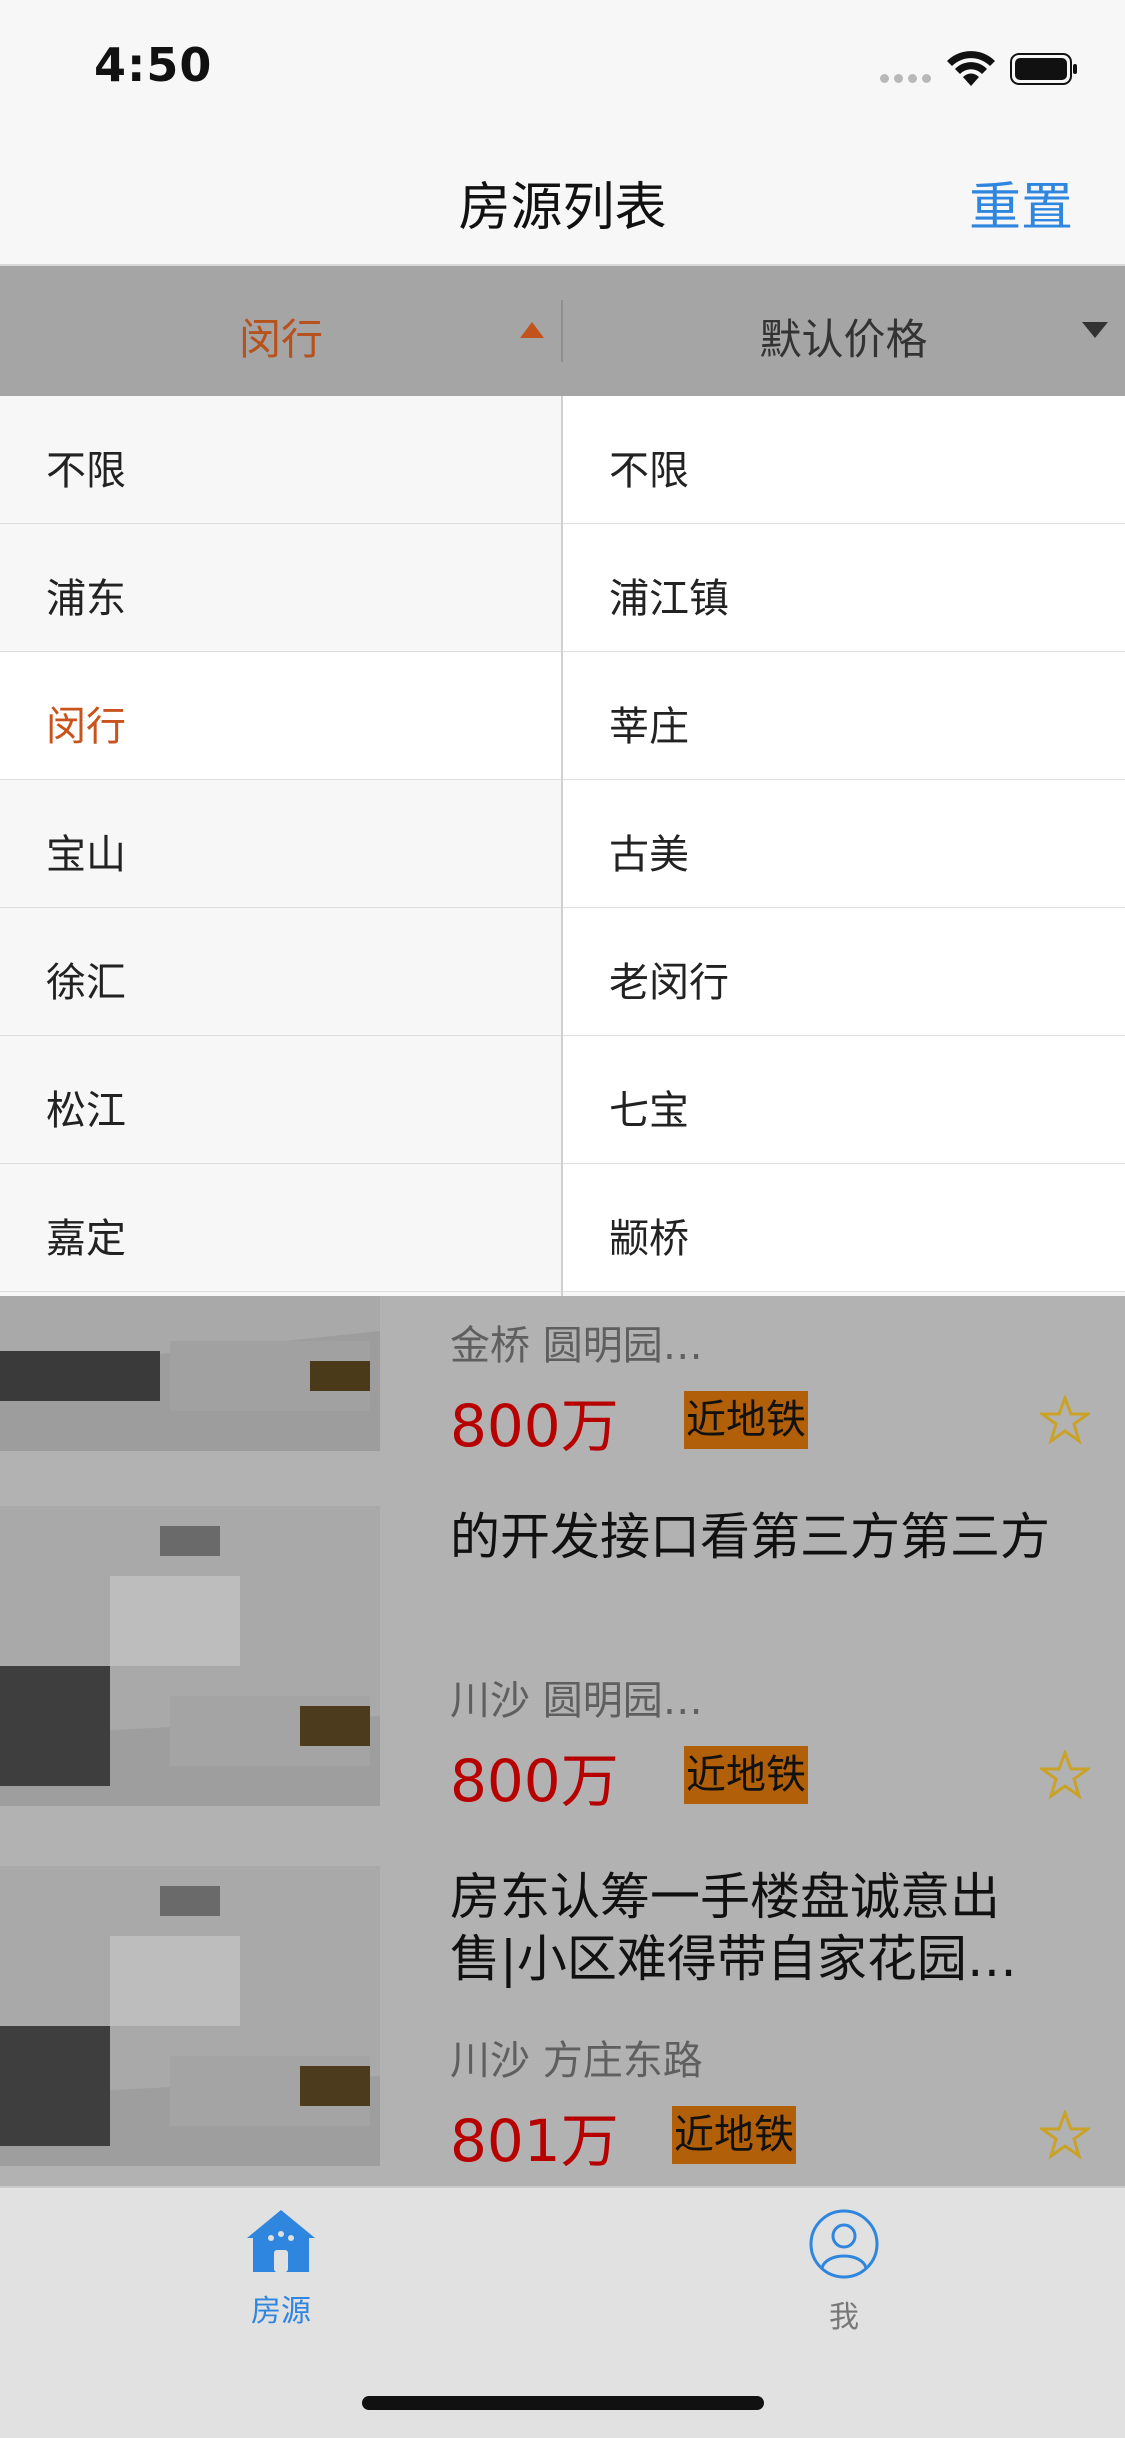 The width and height of the screenshot is (1125, 2438). Describe the element at coordinates (1044, 69) in the screenshot. I see `battery-icon` at that location.